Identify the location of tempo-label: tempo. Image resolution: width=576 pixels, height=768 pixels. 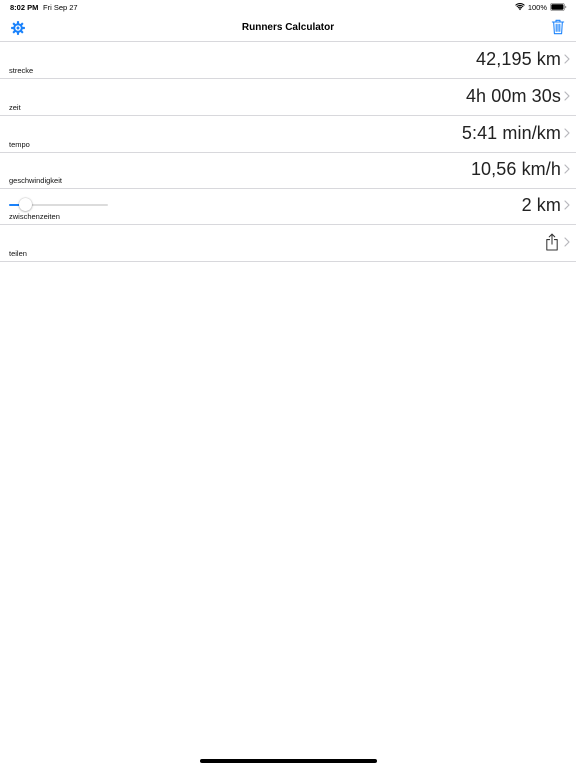
(19, 144).